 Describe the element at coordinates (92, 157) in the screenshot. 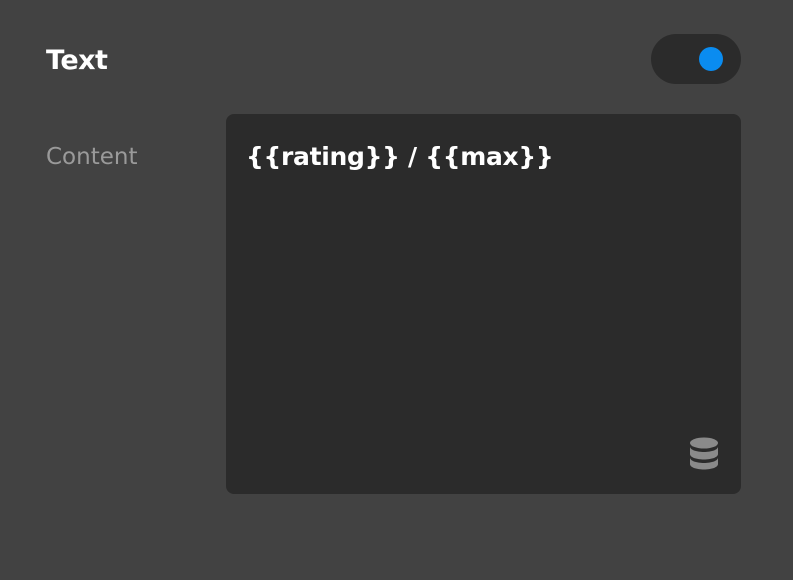

I see `content-label: Content` at that location.